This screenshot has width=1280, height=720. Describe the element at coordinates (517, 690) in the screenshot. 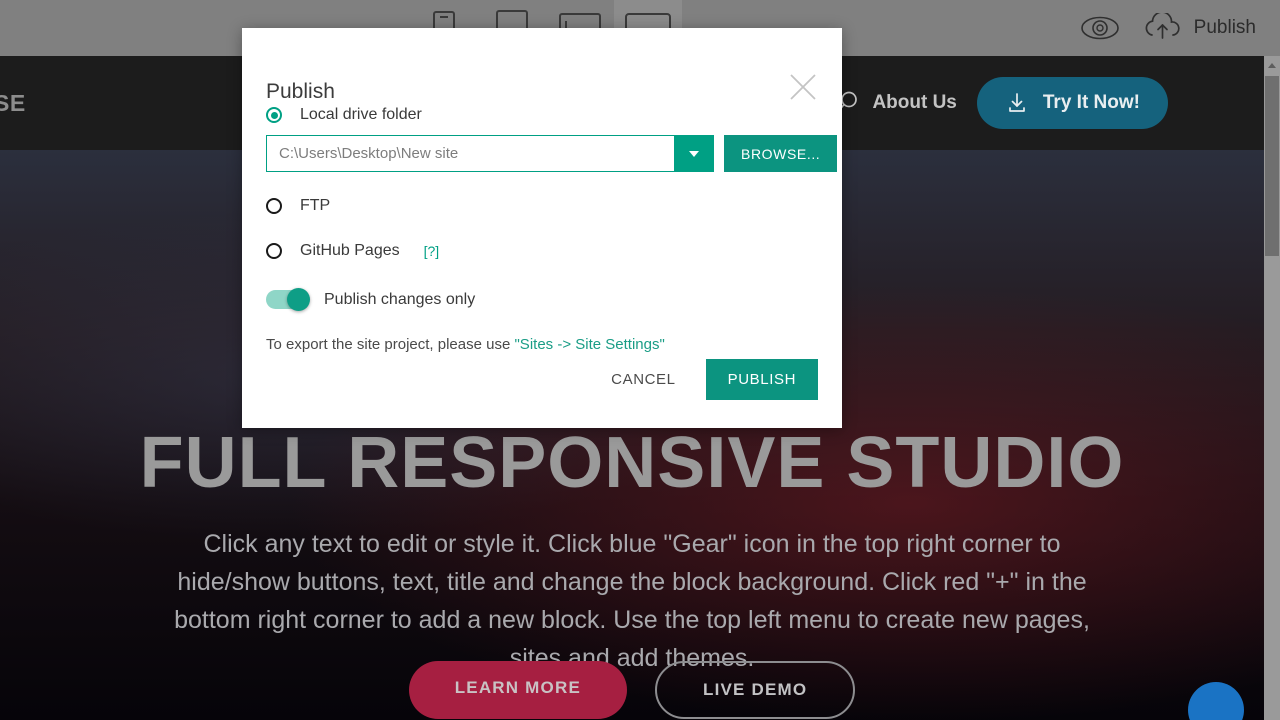

I see `learn-more-button: LEARN MORE` at that location.